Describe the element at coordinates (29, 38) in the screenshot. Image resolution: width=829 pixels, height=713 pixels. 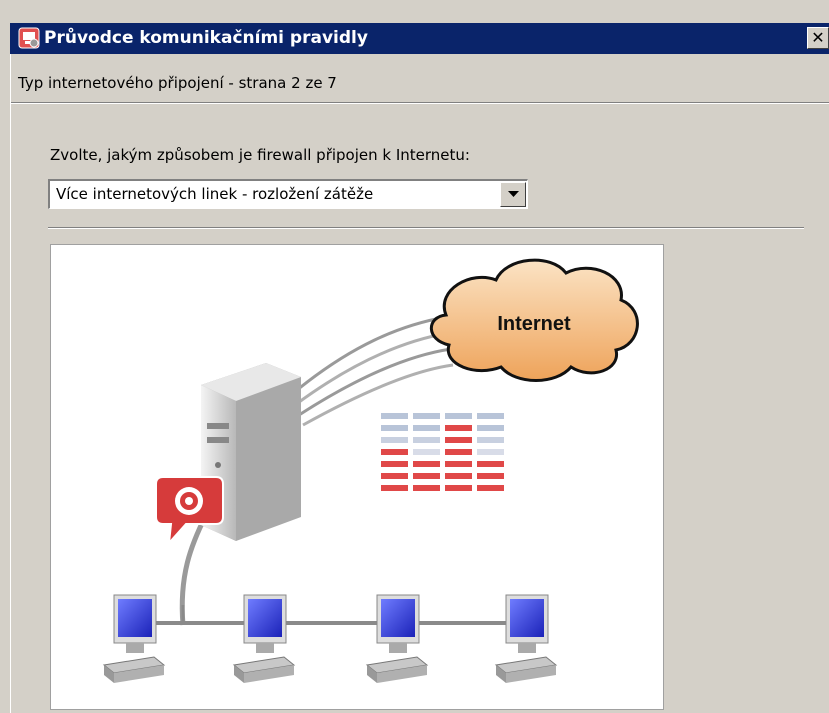
I see `wizard-app-icon` at that location.